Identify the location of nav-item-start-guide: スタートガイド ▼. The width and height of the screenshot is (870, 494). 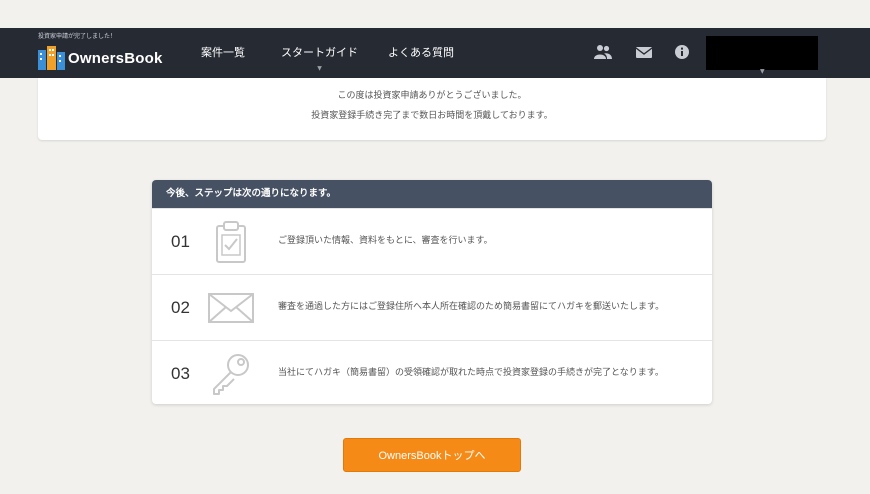
(319, 53).